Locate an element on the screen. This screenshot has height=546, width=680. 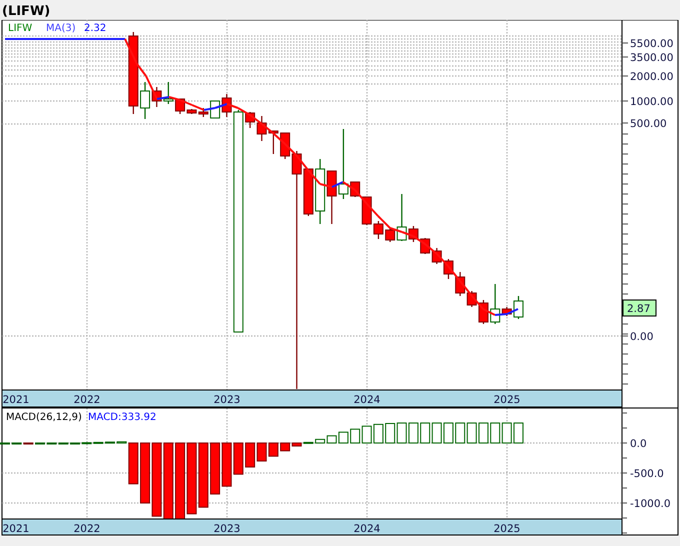
legend-label: MACD(26,12,9) is located at coordinates (44, 417).